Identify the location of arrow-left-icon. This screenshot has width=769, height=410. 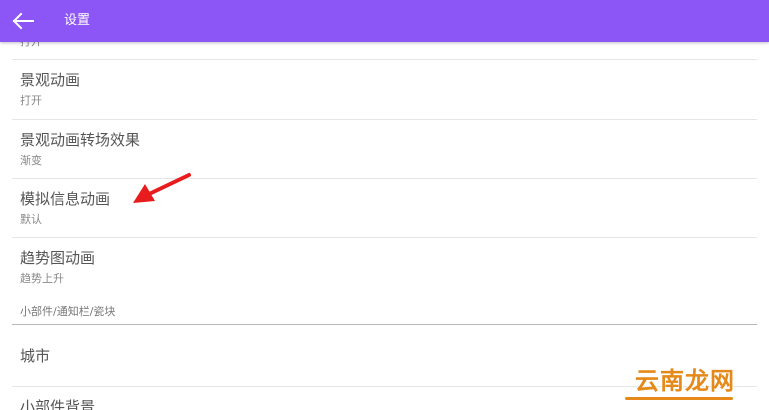
(23, 21).